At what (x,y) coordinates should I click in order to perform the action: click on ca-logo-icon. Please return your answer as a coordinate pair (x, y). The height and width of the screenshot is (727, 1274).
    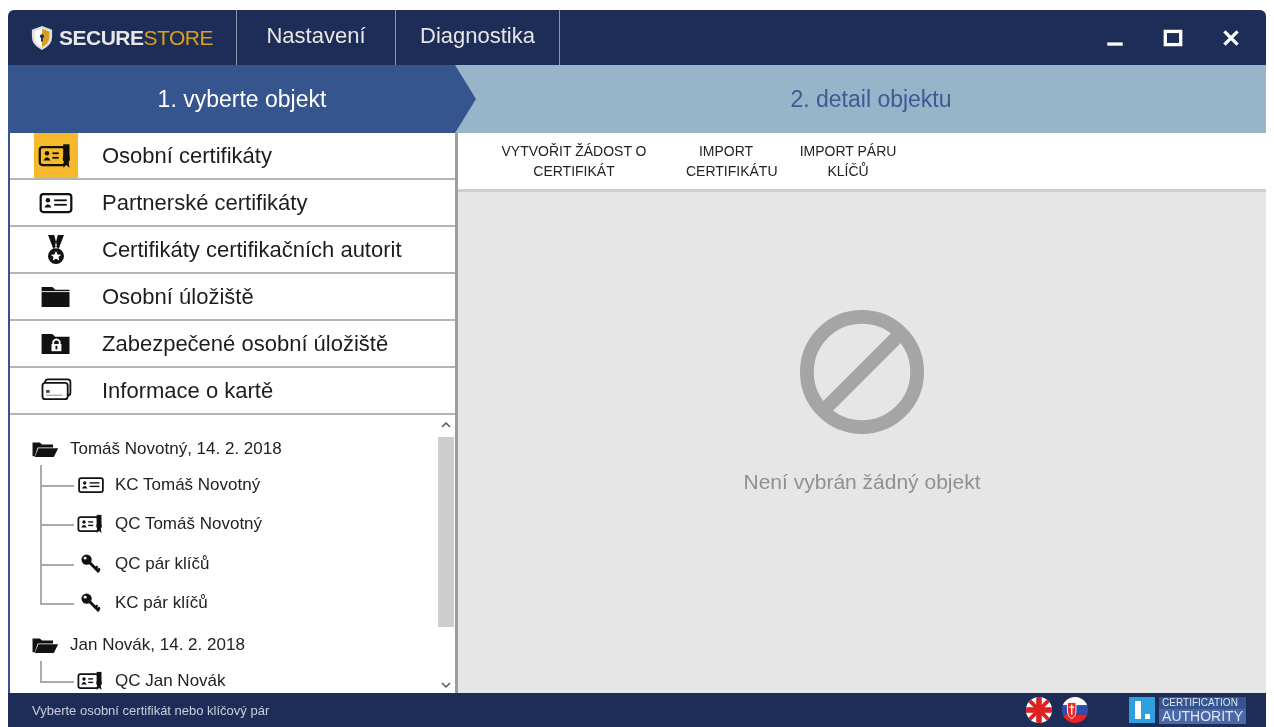
    Looking at the image, I should click on (1142, 710).